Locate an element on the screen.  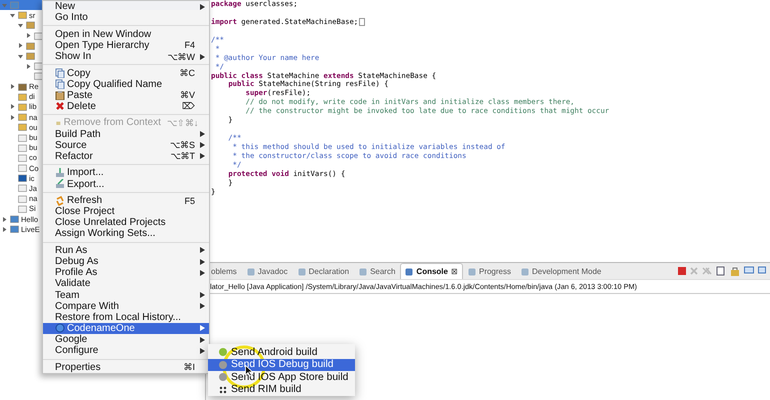
shortcut-label: ⌦ is located at coordinates (188, 106).